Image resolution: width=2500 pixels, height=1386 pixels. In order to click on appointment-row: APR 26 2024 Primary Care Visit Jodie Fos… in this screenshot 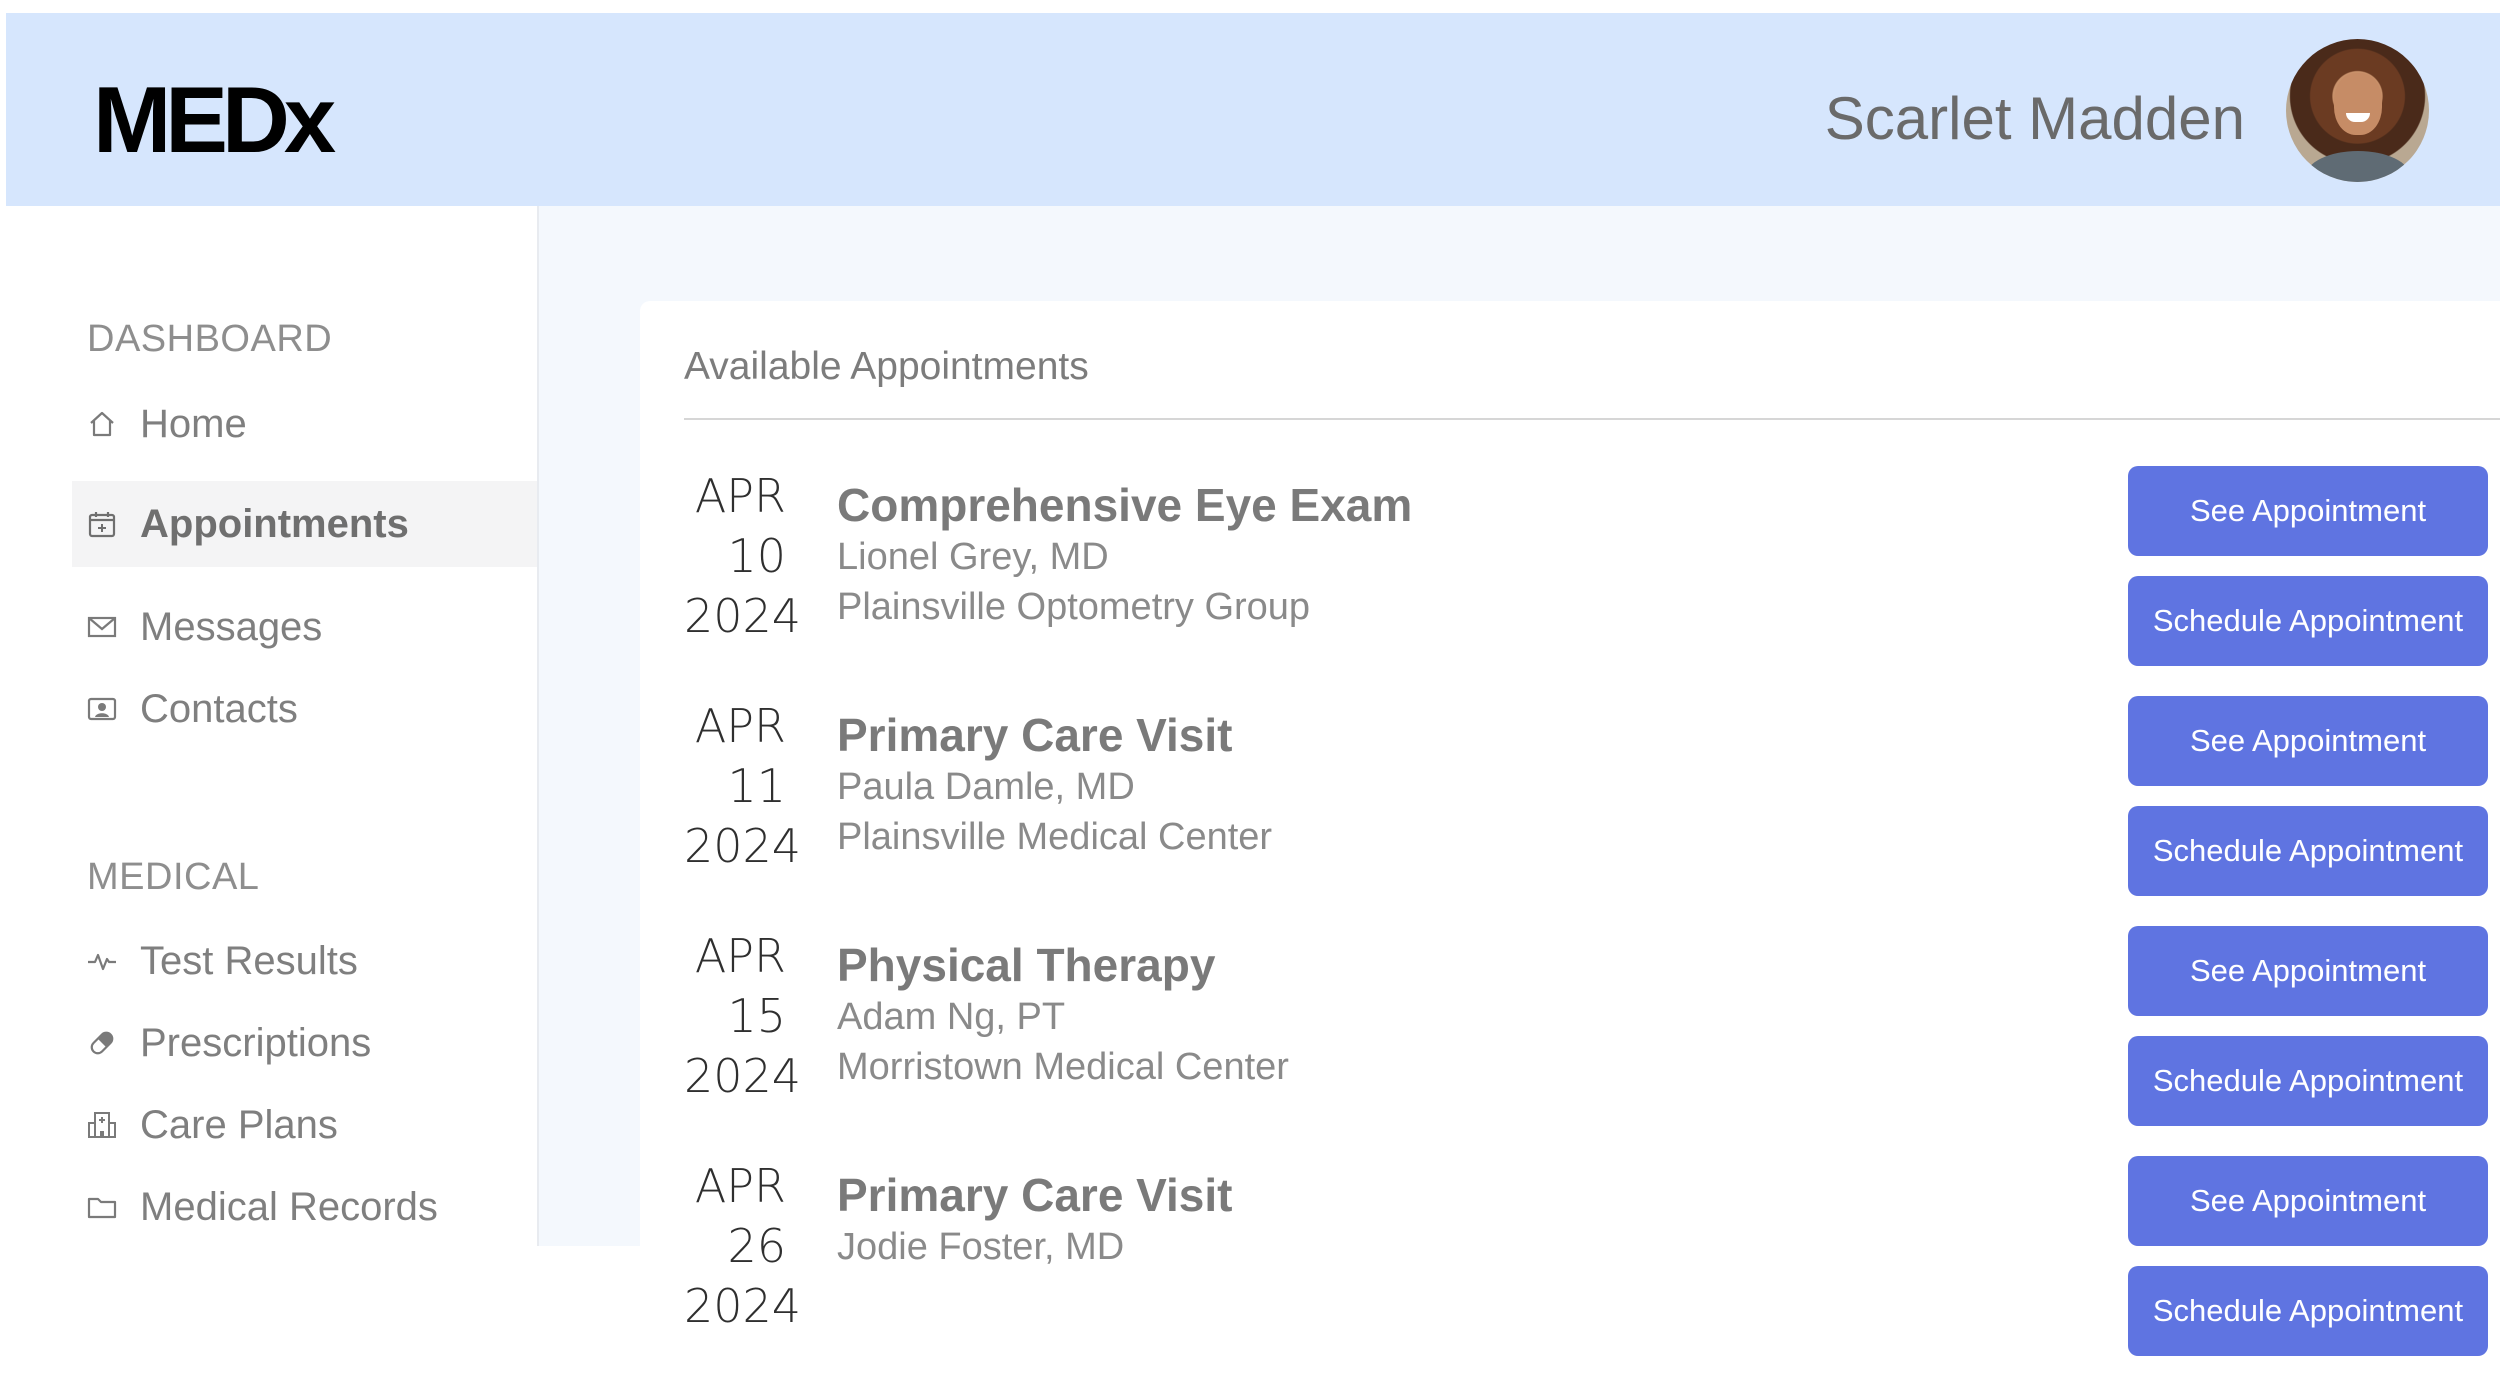, I will do `click(1592, 1271)`.